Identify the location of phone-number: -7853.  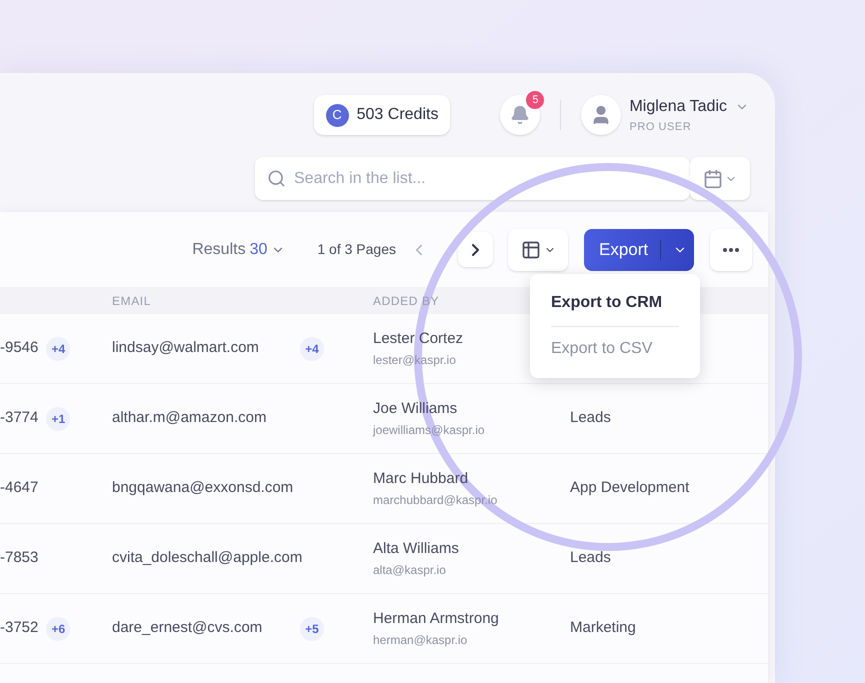
(19, 558).